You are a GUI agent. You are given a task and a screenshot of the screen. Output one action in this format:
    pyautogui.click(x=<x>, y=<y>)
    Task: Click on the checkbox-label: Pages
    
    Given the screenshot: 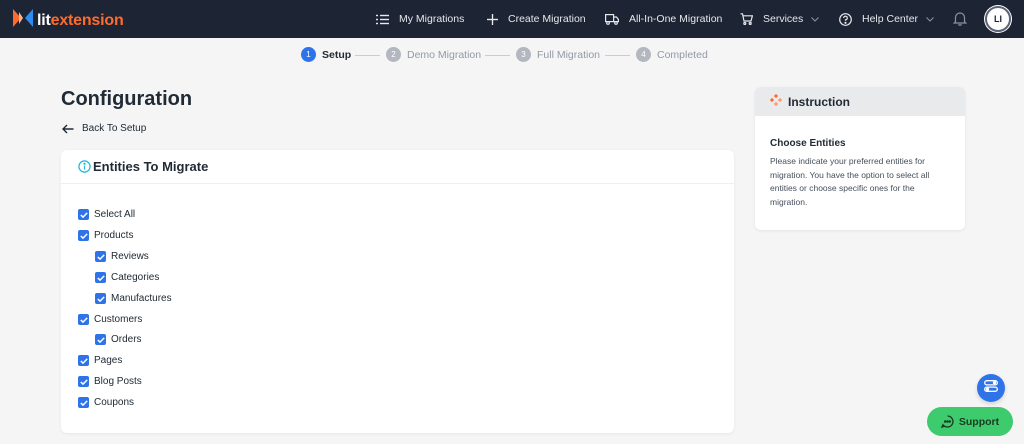 What is the action you would take?
    pyautogui.click(x=108, y=360)
    